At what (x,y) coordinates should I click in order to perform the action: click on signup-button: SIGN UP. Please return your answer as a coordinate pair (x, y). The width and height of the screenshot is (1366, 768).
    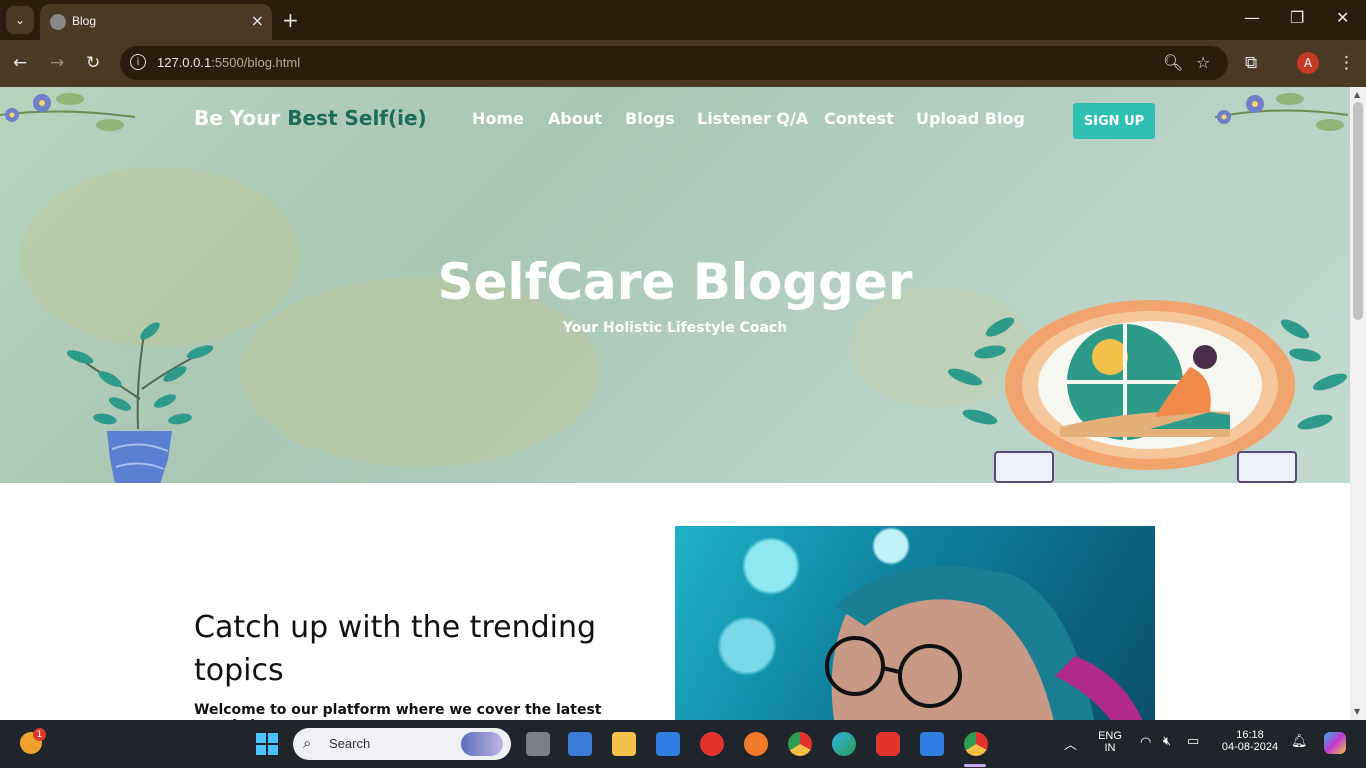
    Looking at the image, I should click on (1114, 121).